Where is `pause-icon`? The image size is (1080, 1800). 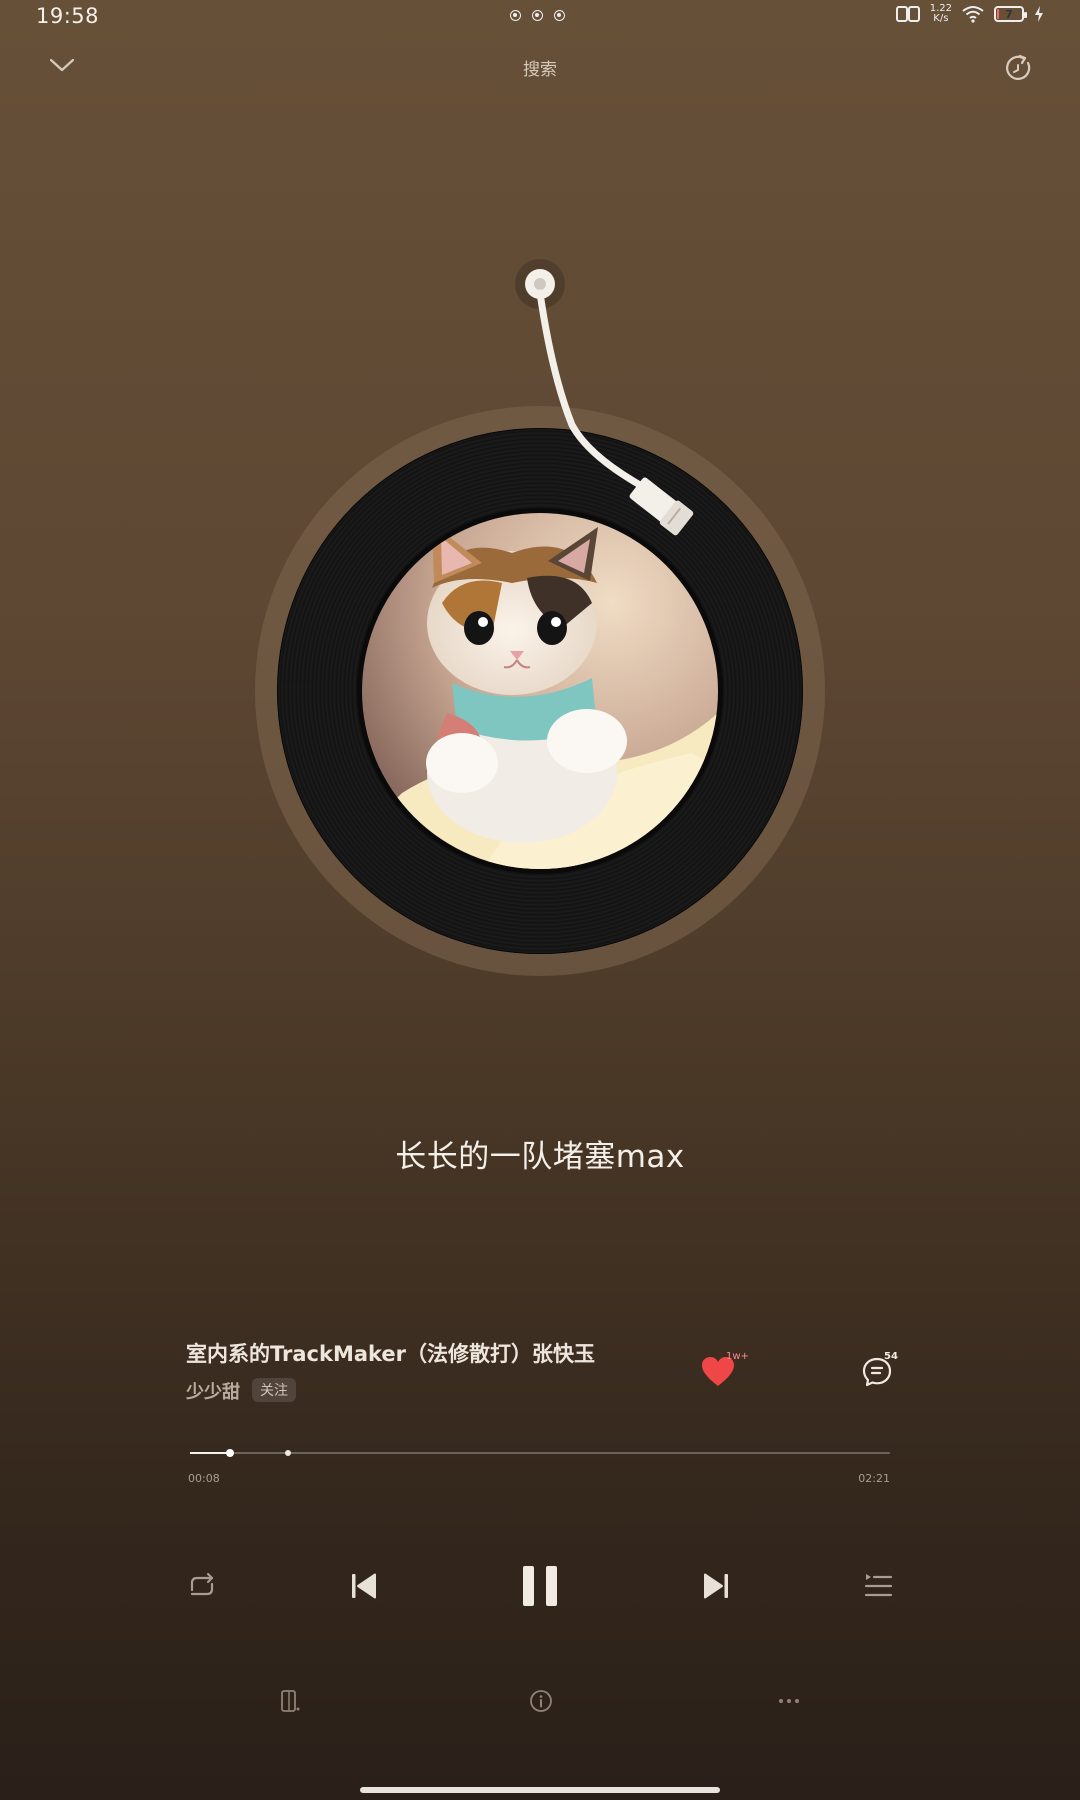 pause-icon is located at coordinates (540, 1586).